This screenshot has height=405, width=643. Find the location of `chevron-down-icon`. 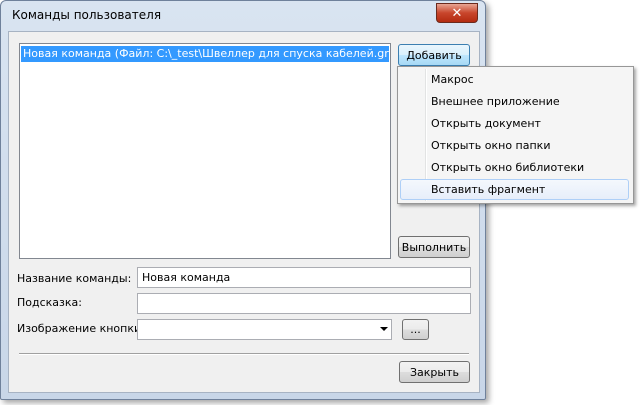

chevron-down-icon is located at coordinates (384, 329).